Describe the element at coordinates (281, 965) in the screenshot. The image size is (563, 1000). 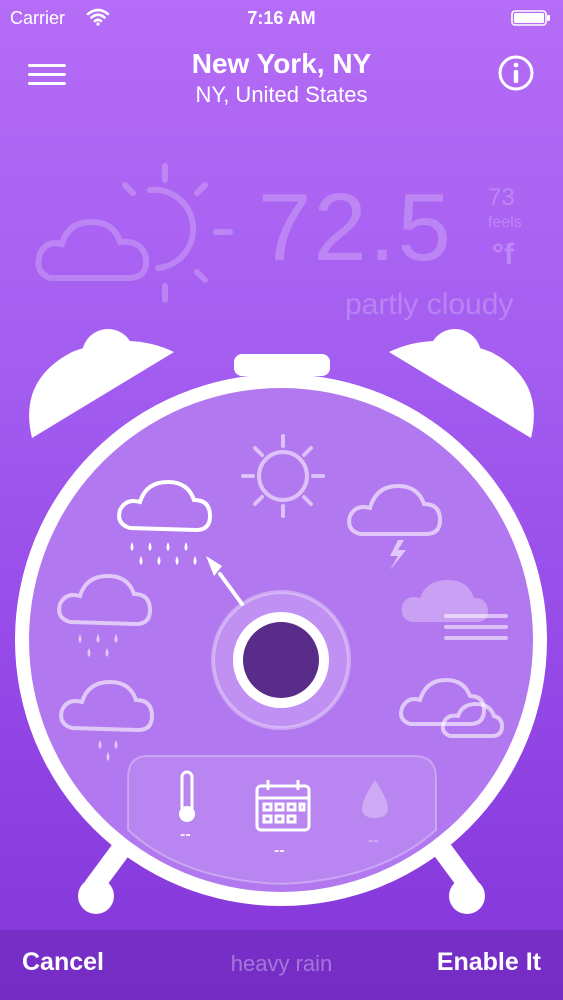
I see `bottom-action-bar: Cancel heavy rain Enable It` at that location.